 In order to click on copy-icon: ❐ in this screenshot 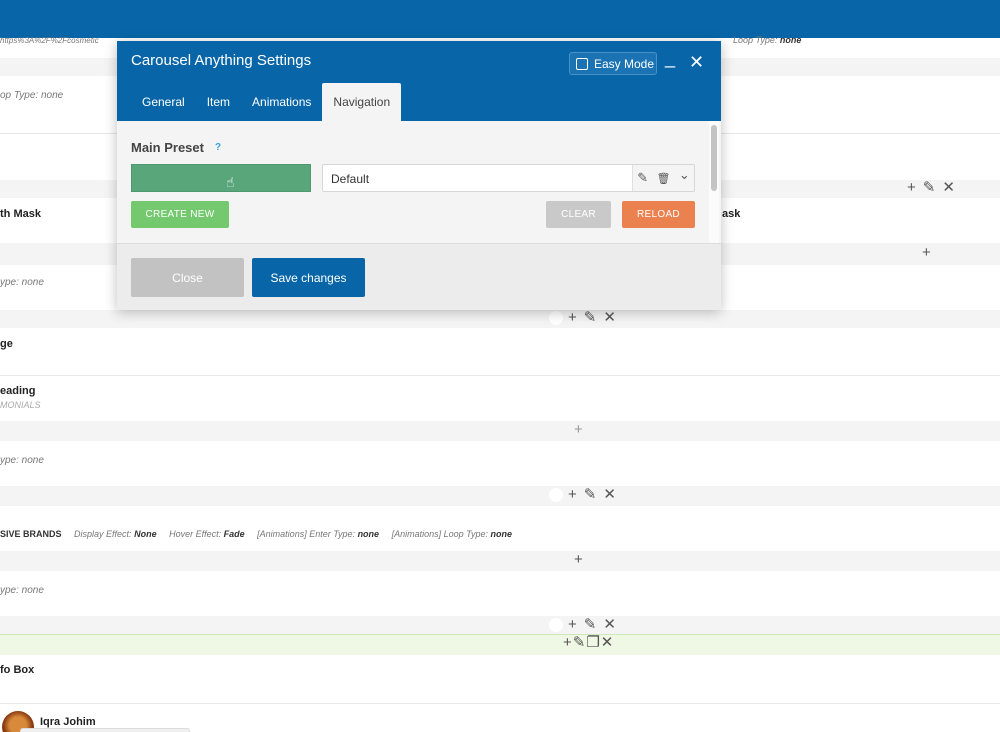, I will do `click(592, 642)`.